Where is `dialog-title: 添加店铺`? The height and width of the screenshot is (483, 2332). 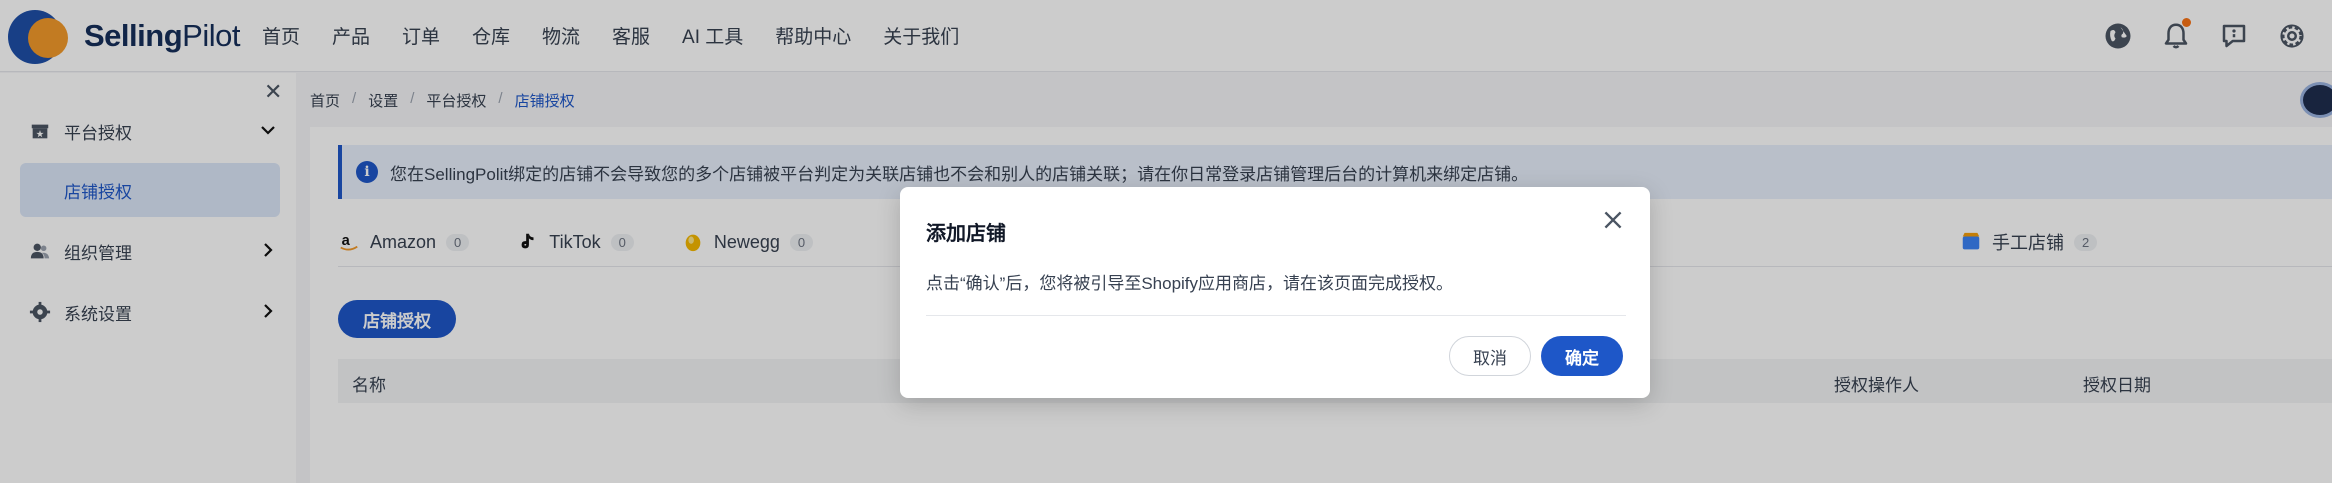 dialog-title: 添加店铺 is located at coordinates (966, 234).